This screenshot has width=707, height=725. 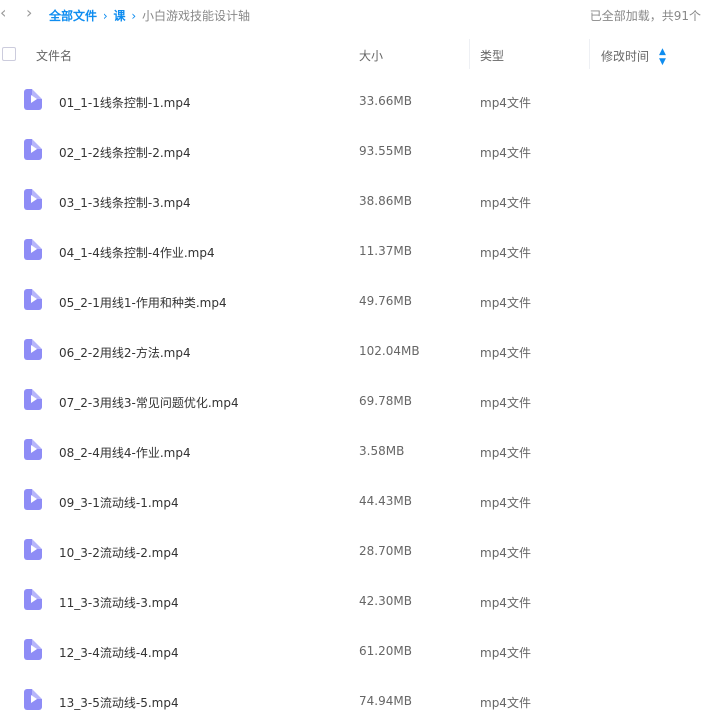 What do you see at coordinates (353, 15) in the screenshot?
I see `top-bar: ‹ › 全部文件 › 课 › 小白游戏技能设计轴 已全部加载，共91个` at bounding box center [353, 15].